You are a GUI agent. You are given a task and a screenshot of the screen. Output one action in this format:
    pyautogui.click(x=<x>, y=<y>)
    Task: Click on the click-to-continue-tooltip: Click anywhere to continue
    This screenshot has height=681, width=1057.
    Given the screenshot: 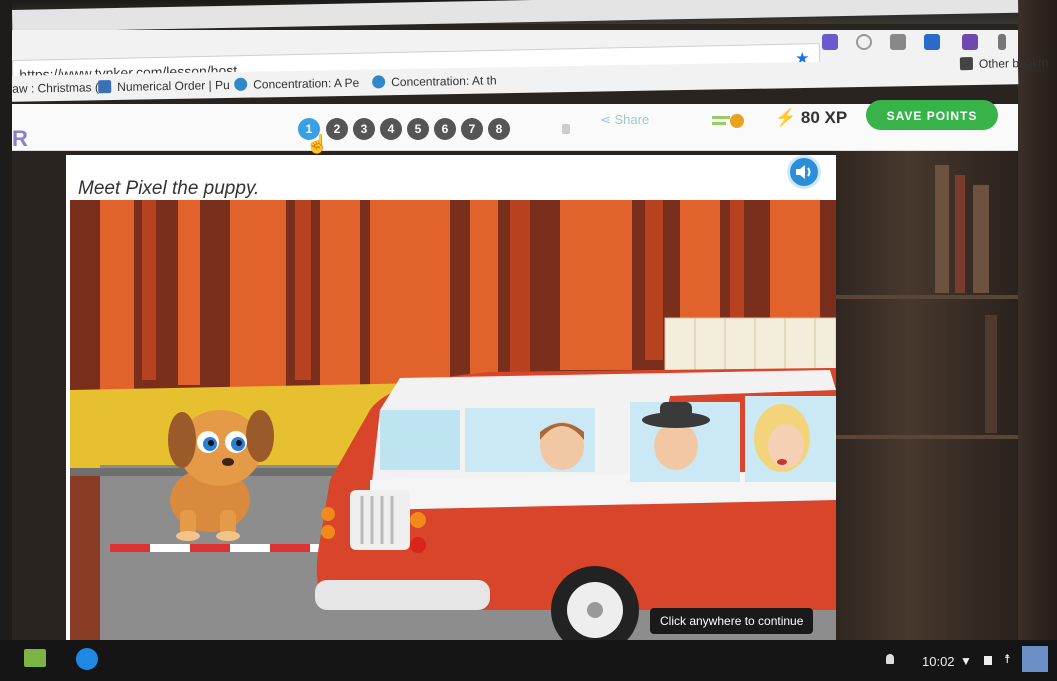 What is the action you would take?
    pyautogui.click(x=732, y=621)
    